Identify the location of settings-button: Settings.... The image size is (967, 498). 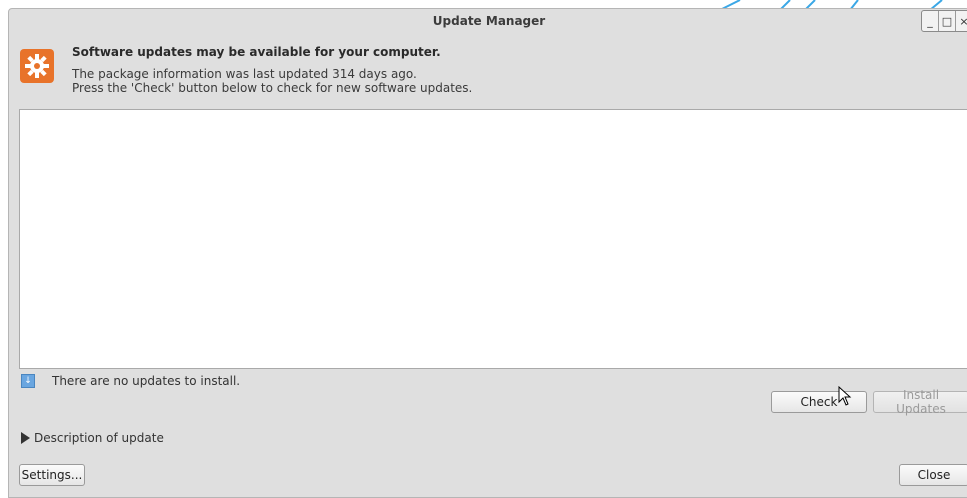
(52, 475).